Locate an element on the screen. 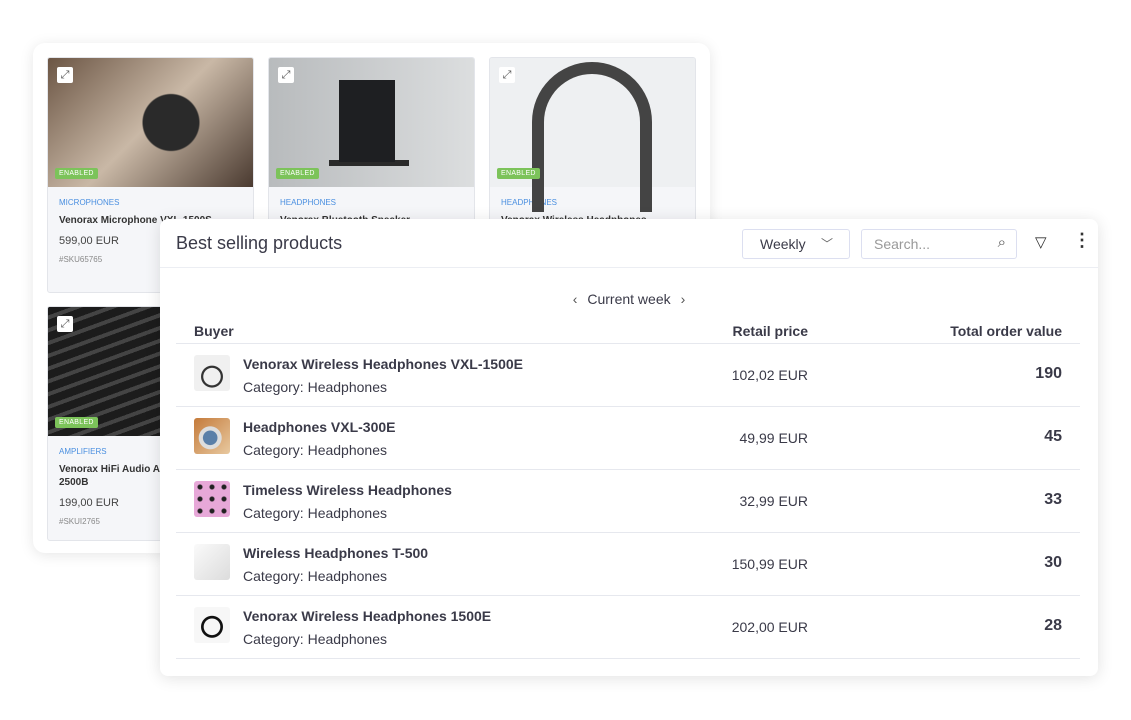  chevron-right-icon: › is located at coordinates (683, 299).